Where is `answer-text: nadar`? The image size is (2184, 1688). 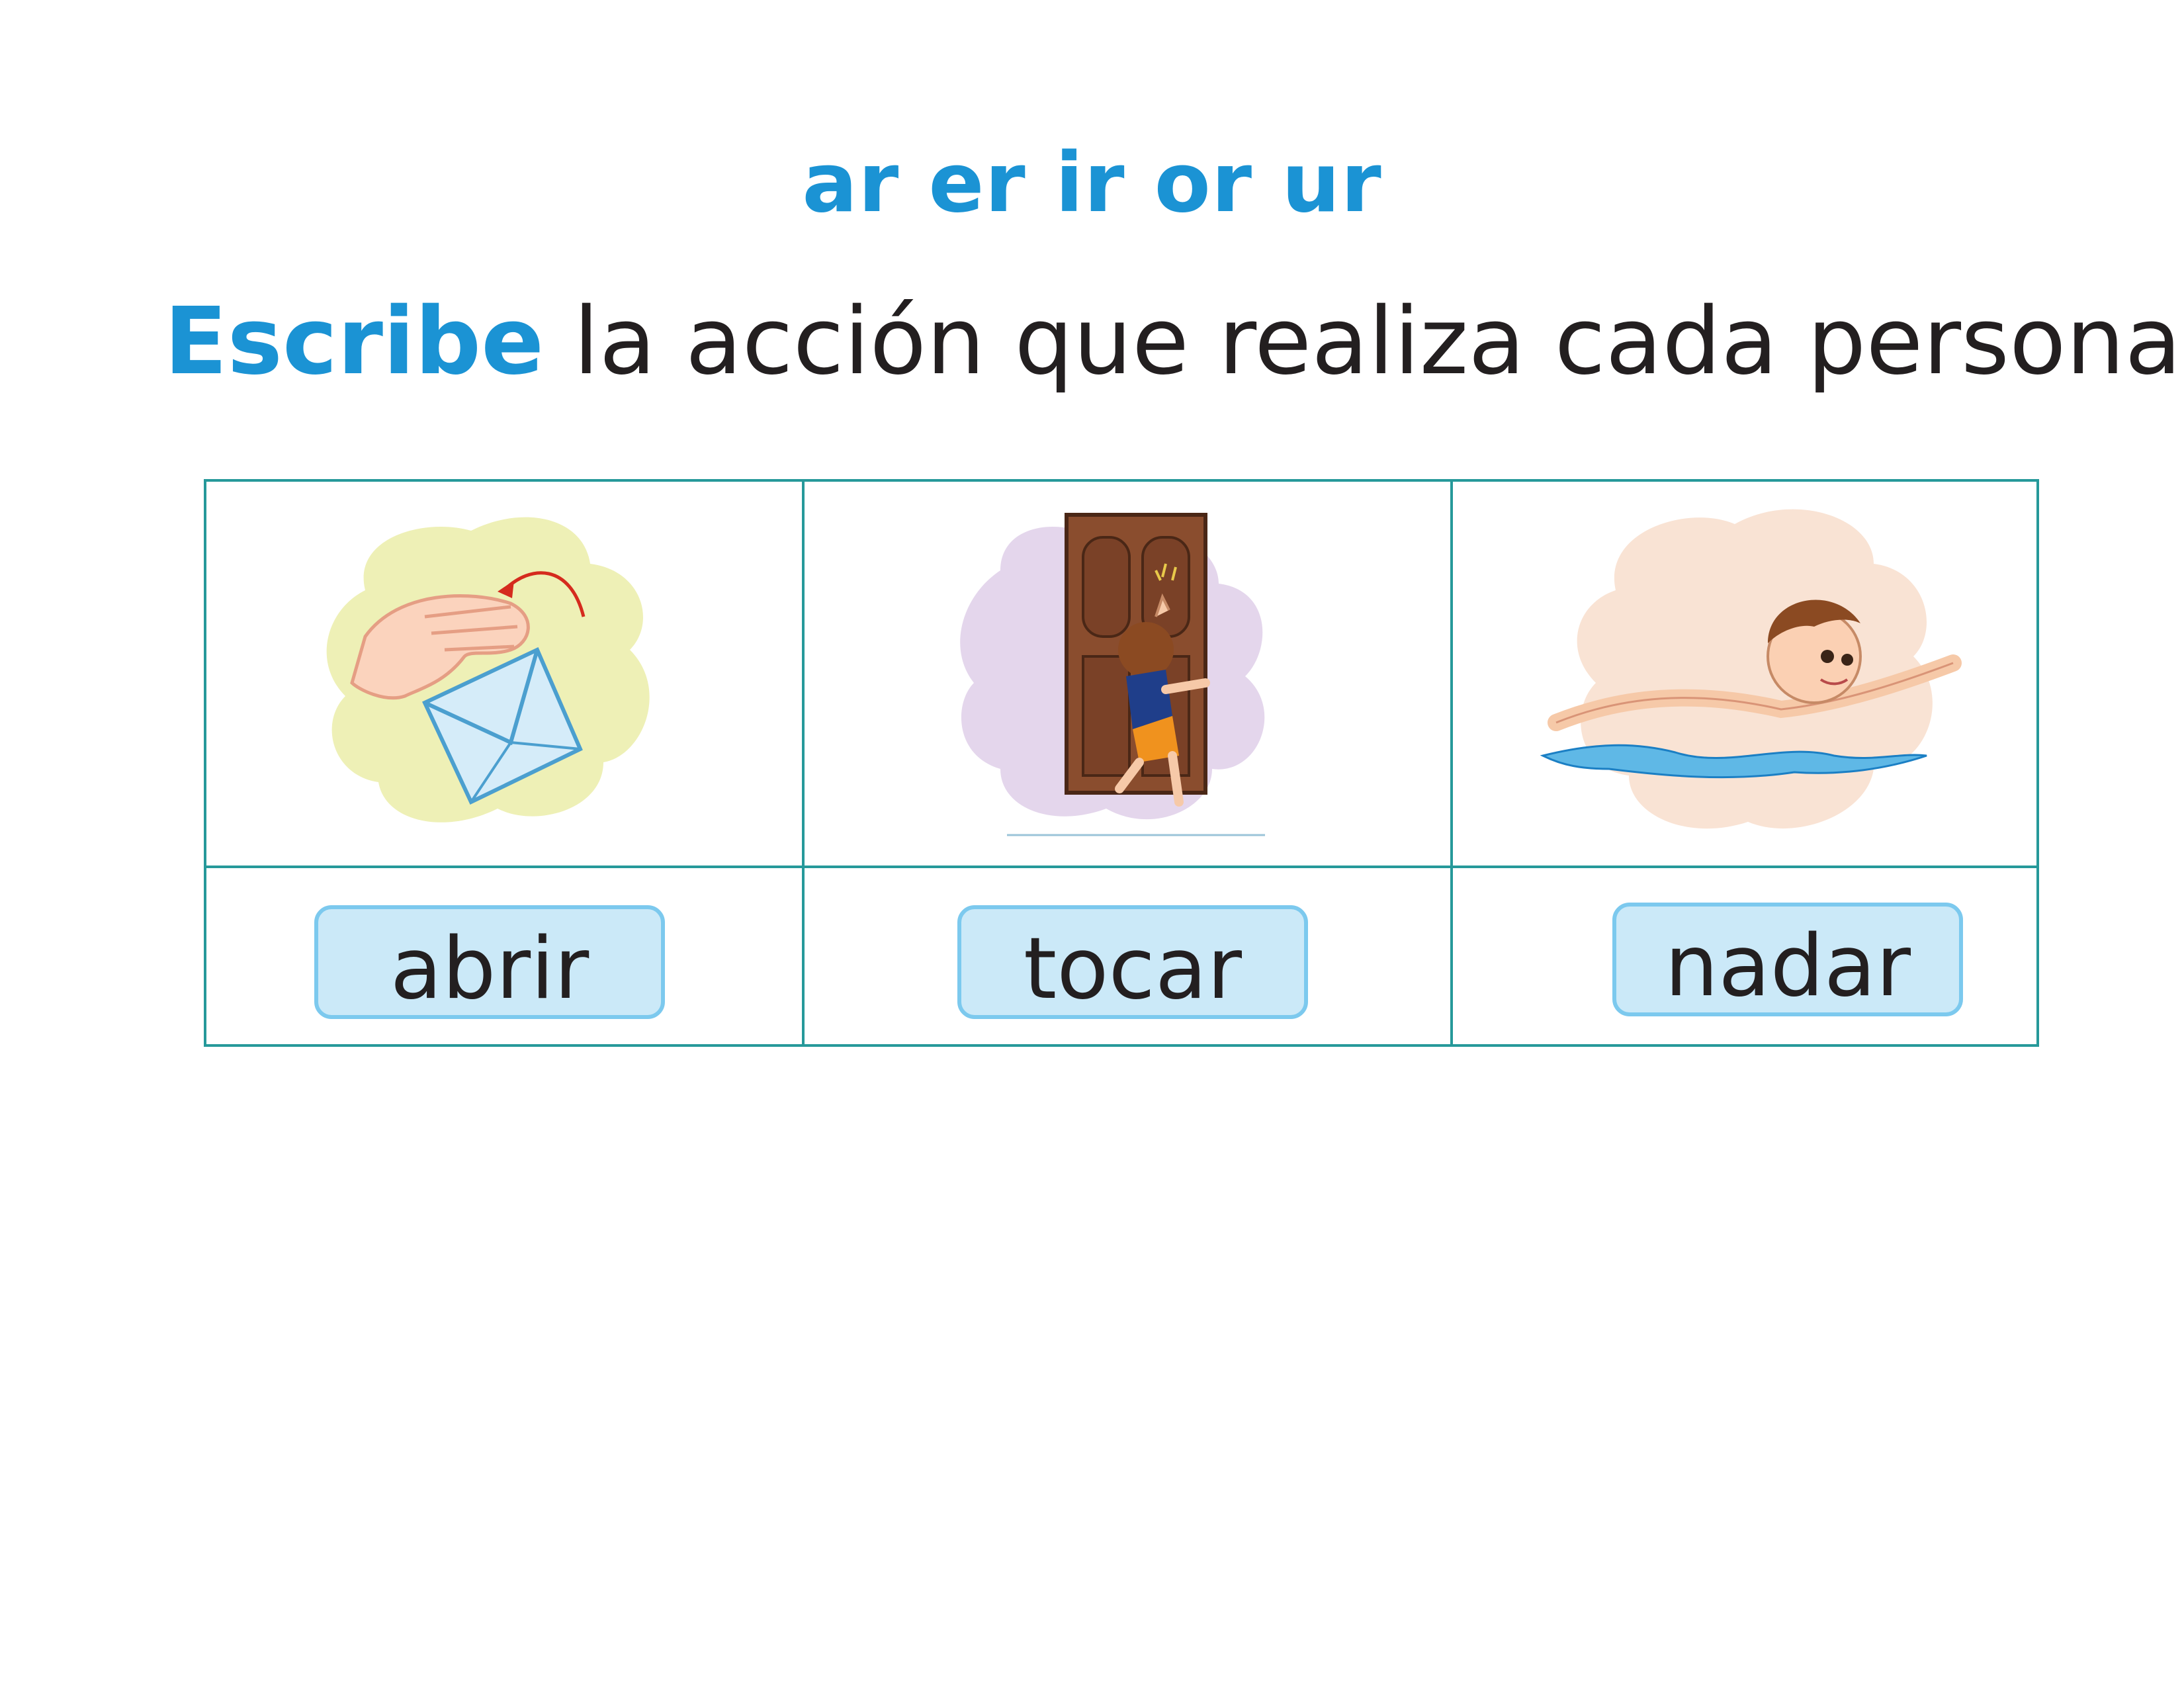 answer-text: nadar is located at coordinates (1788, 966).